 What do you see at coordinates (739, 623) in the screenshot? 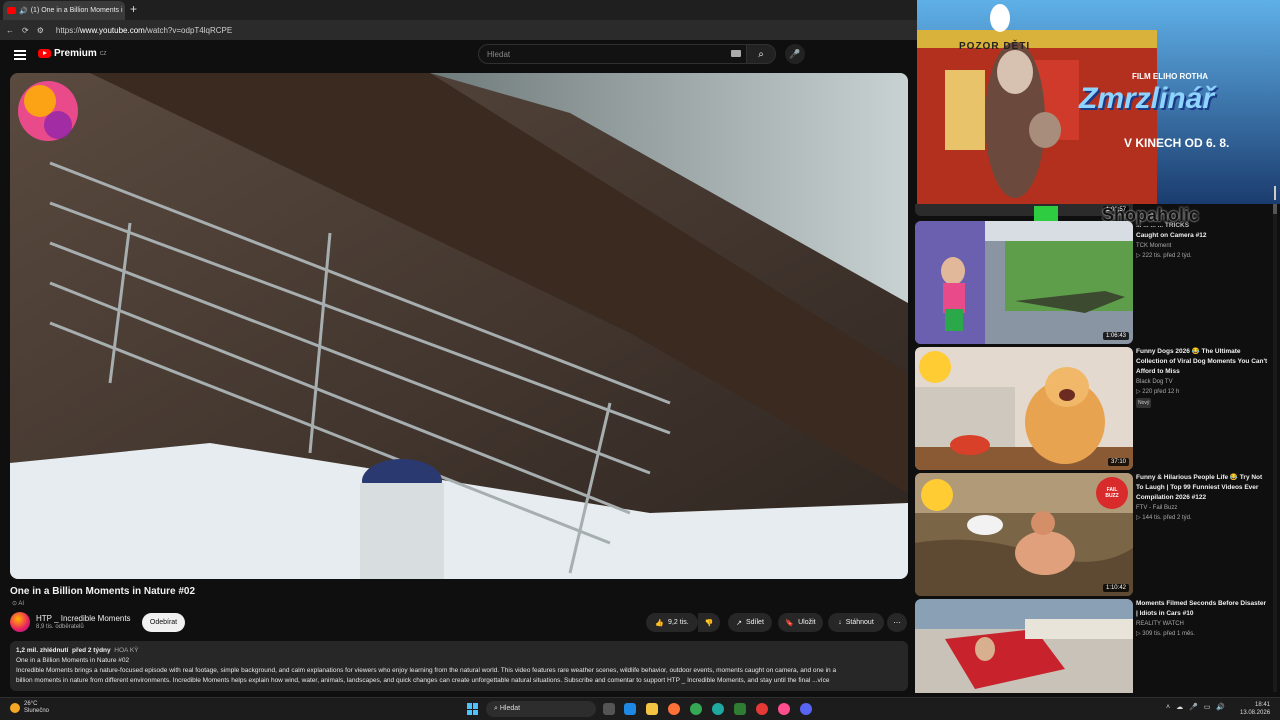
I see `share-icon: ↗` at bounding box center [739, 623].